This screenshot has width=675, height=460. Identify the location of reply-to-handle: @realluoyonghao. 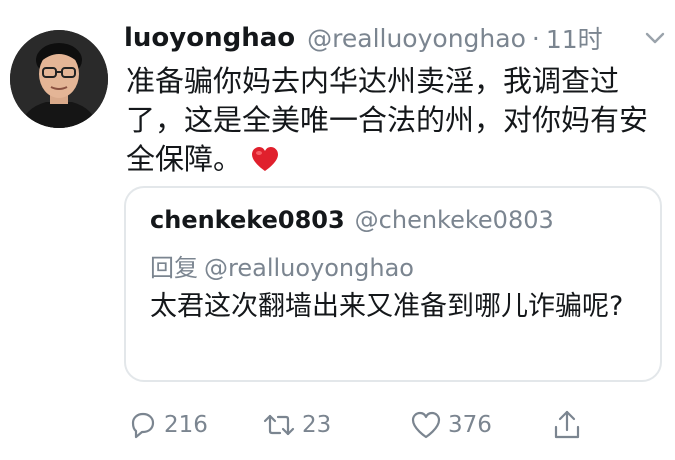
(309, 268).